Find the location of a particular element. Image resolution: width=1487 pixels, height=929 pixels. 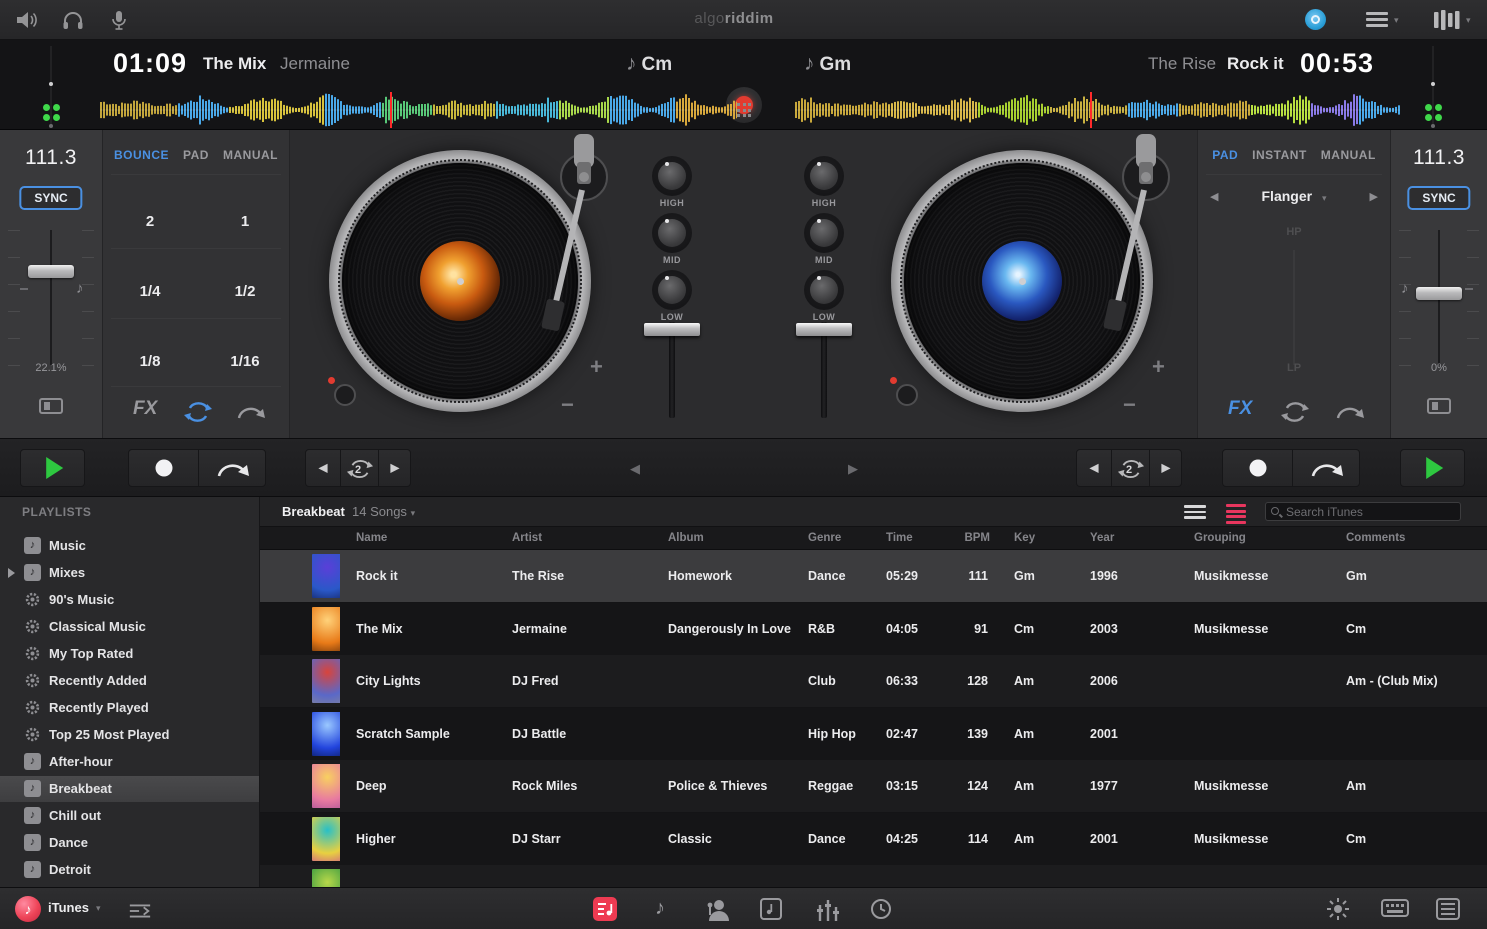

channel-a-low-knob is located at coordinates (672, 290).